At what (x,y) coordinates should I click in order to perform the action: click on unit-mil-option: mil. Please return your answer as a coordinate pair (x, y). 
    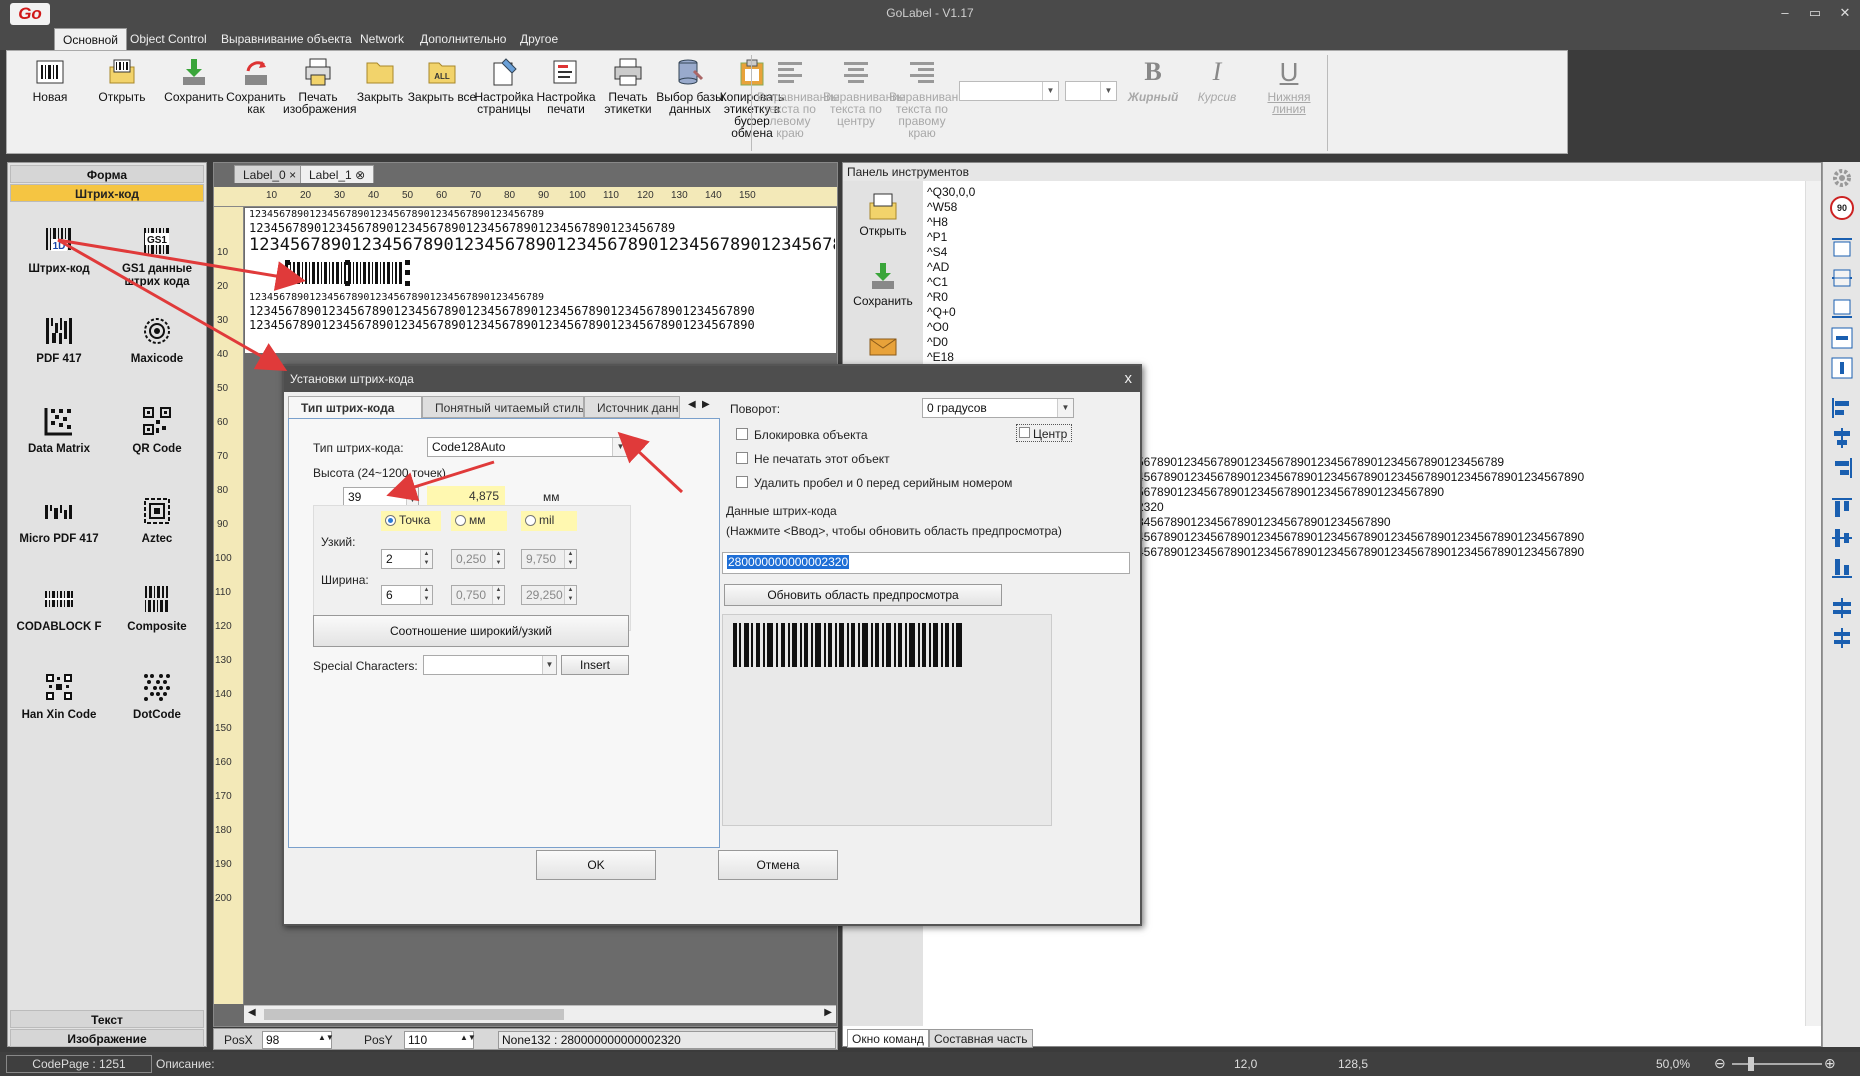
    Looking at the image, I should click on (549, 521).